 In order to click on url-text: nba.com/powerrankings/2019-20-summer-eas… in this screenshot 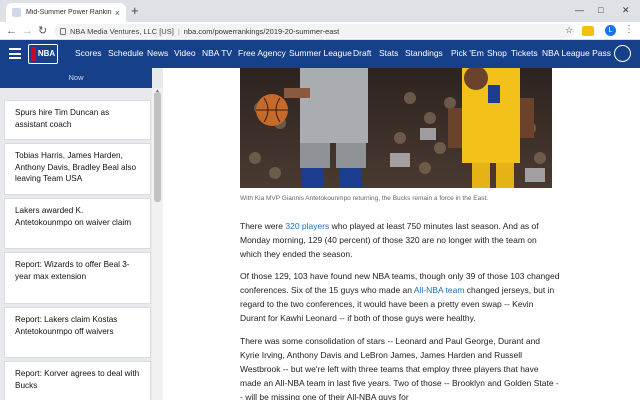, I will do `click(261, 31)`.